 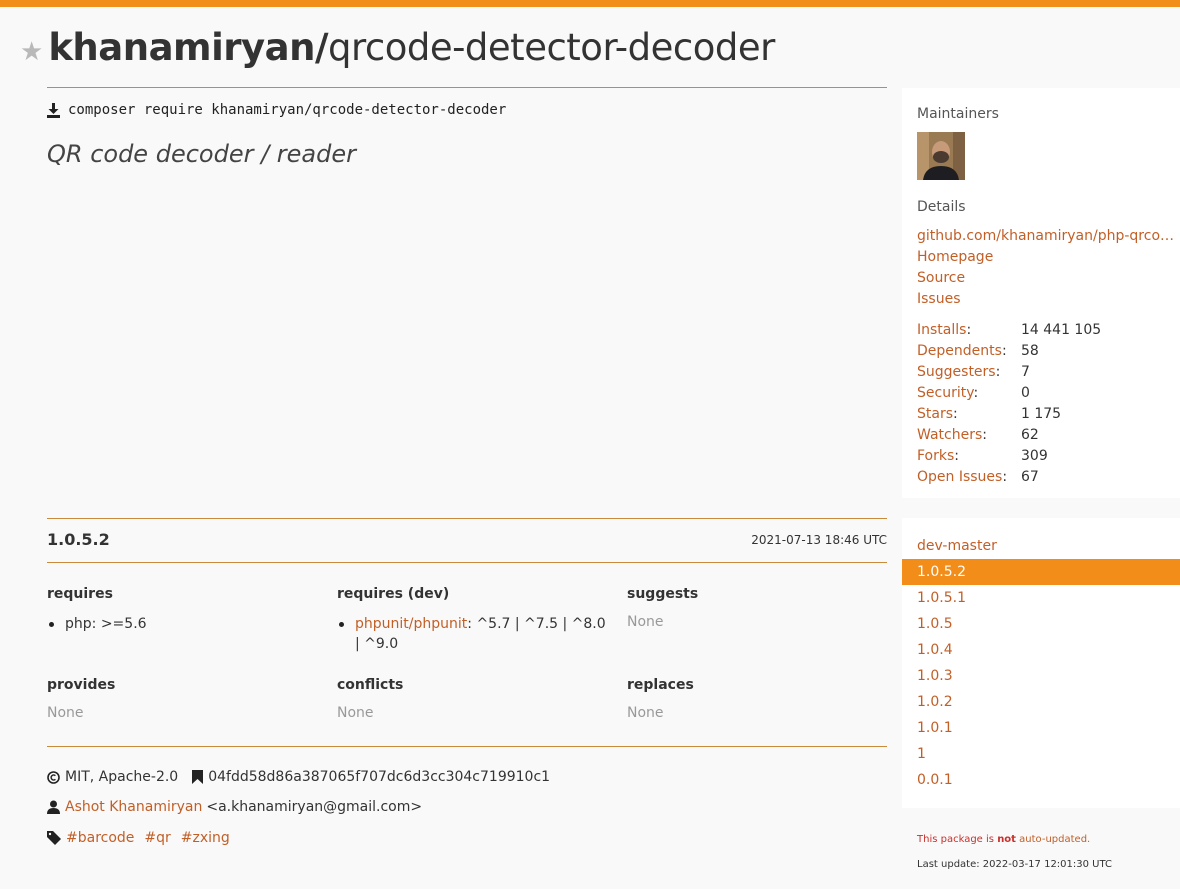 I want to click on version-item: 1.0.2, so click(x=1041, y=702).